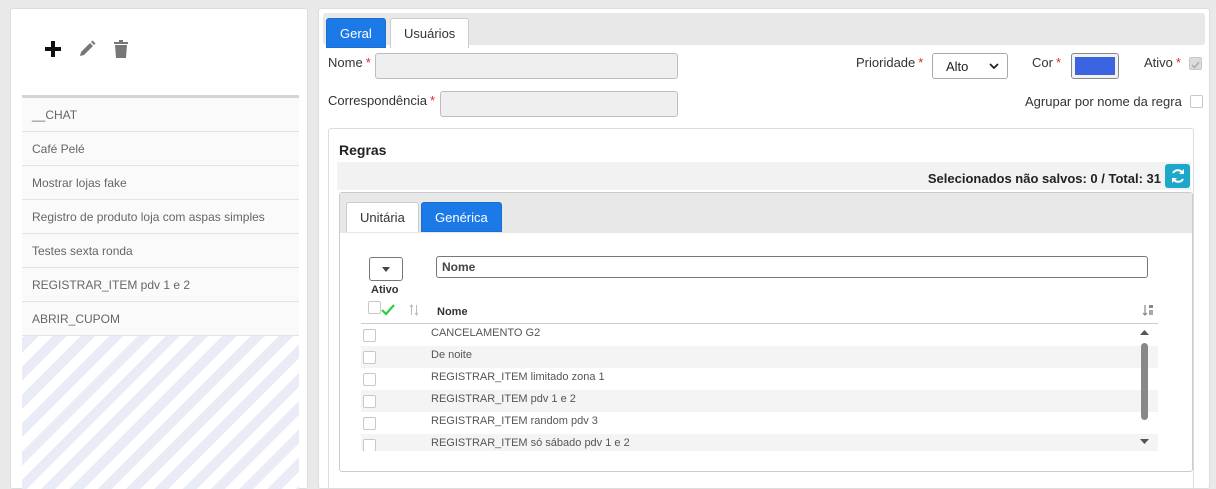  I want to click on scrollbar, so click(1144, 387).